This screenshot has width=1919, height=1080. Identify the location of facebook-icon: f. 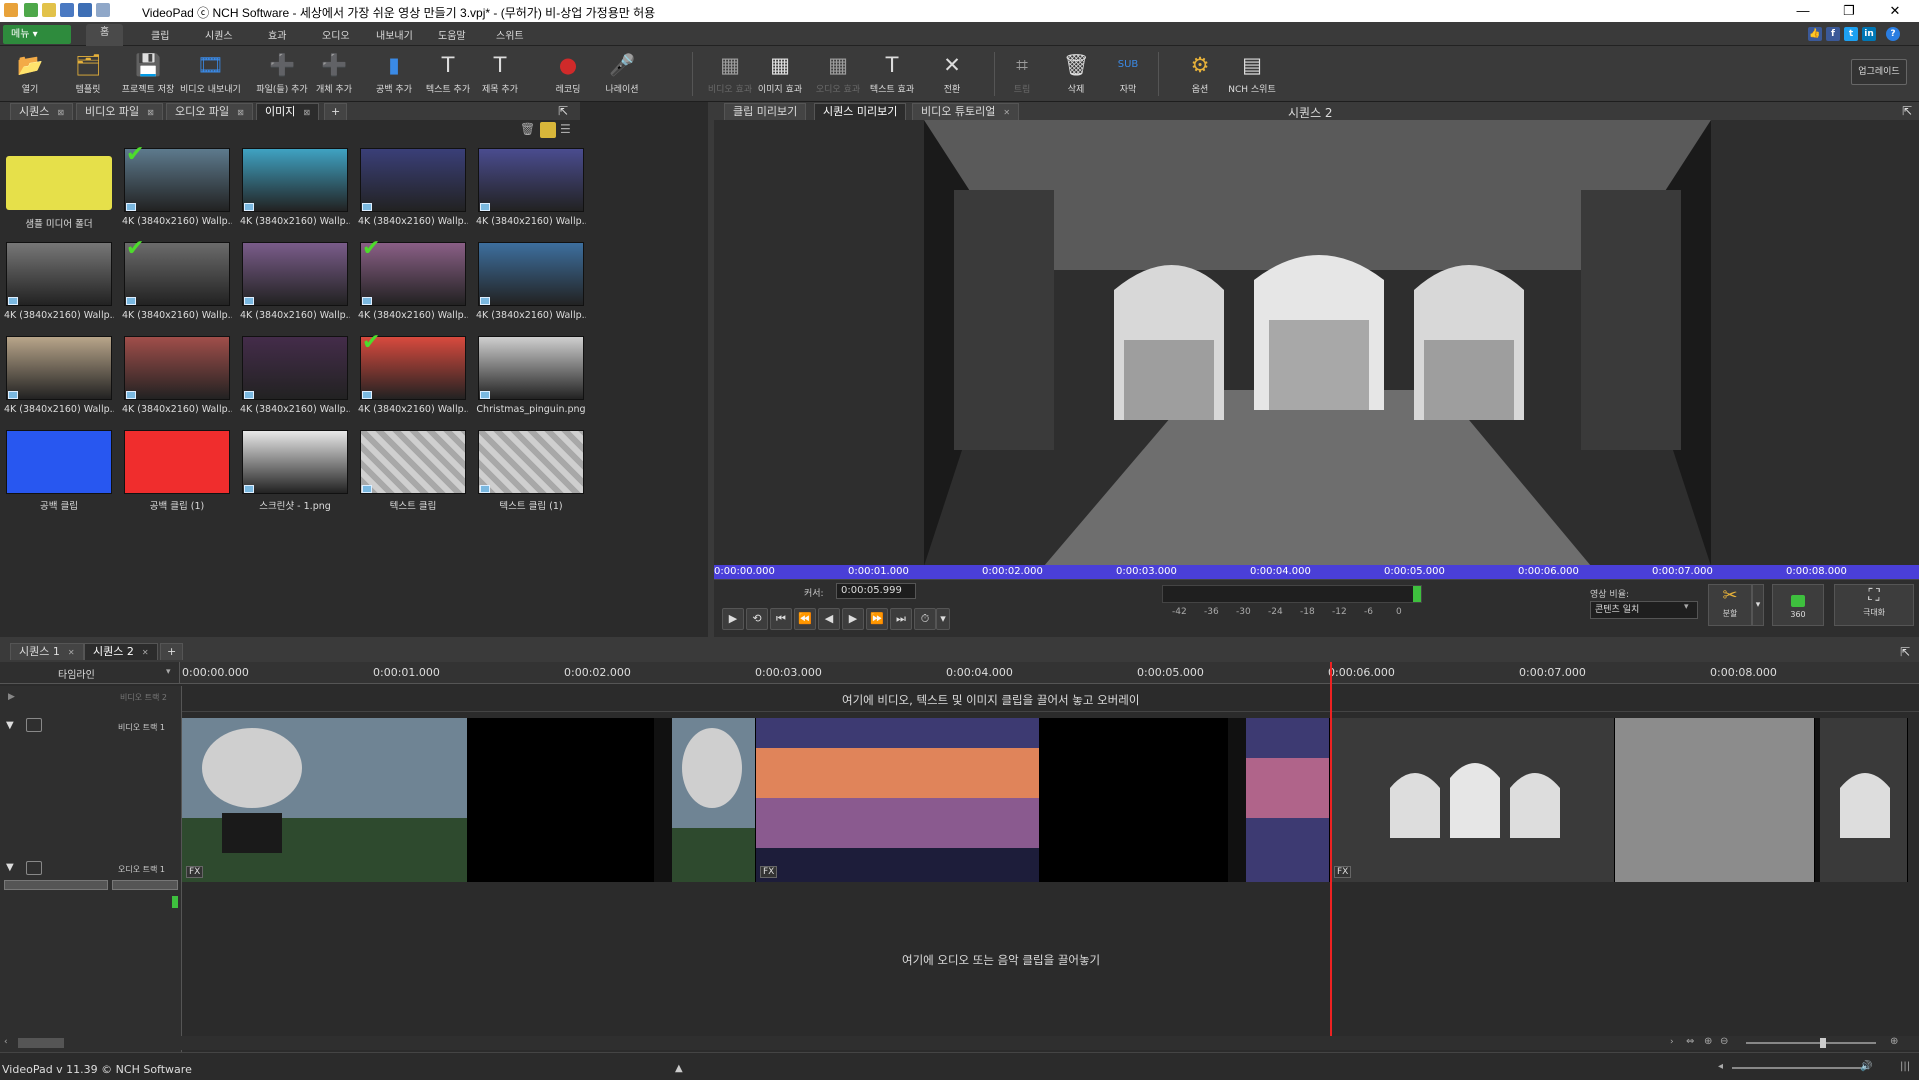
(1833, 34).